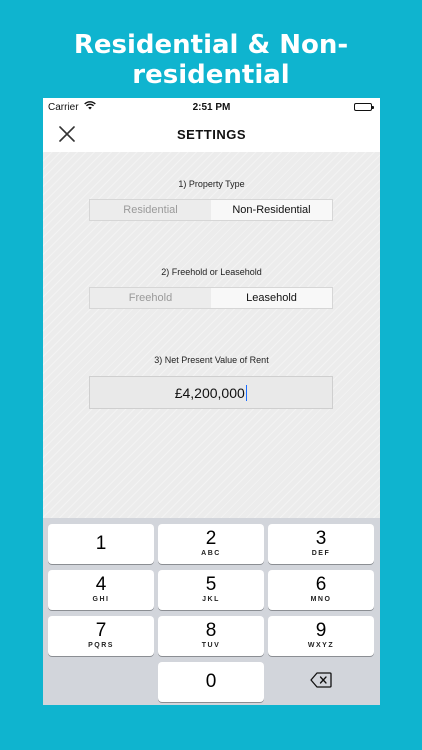 This screenshot has width=422, height=750. What do you see at coordinates (211, 184) in the screenshot?
I see `property-type-label: 1) Property Type` at bounding box center [211, 184].